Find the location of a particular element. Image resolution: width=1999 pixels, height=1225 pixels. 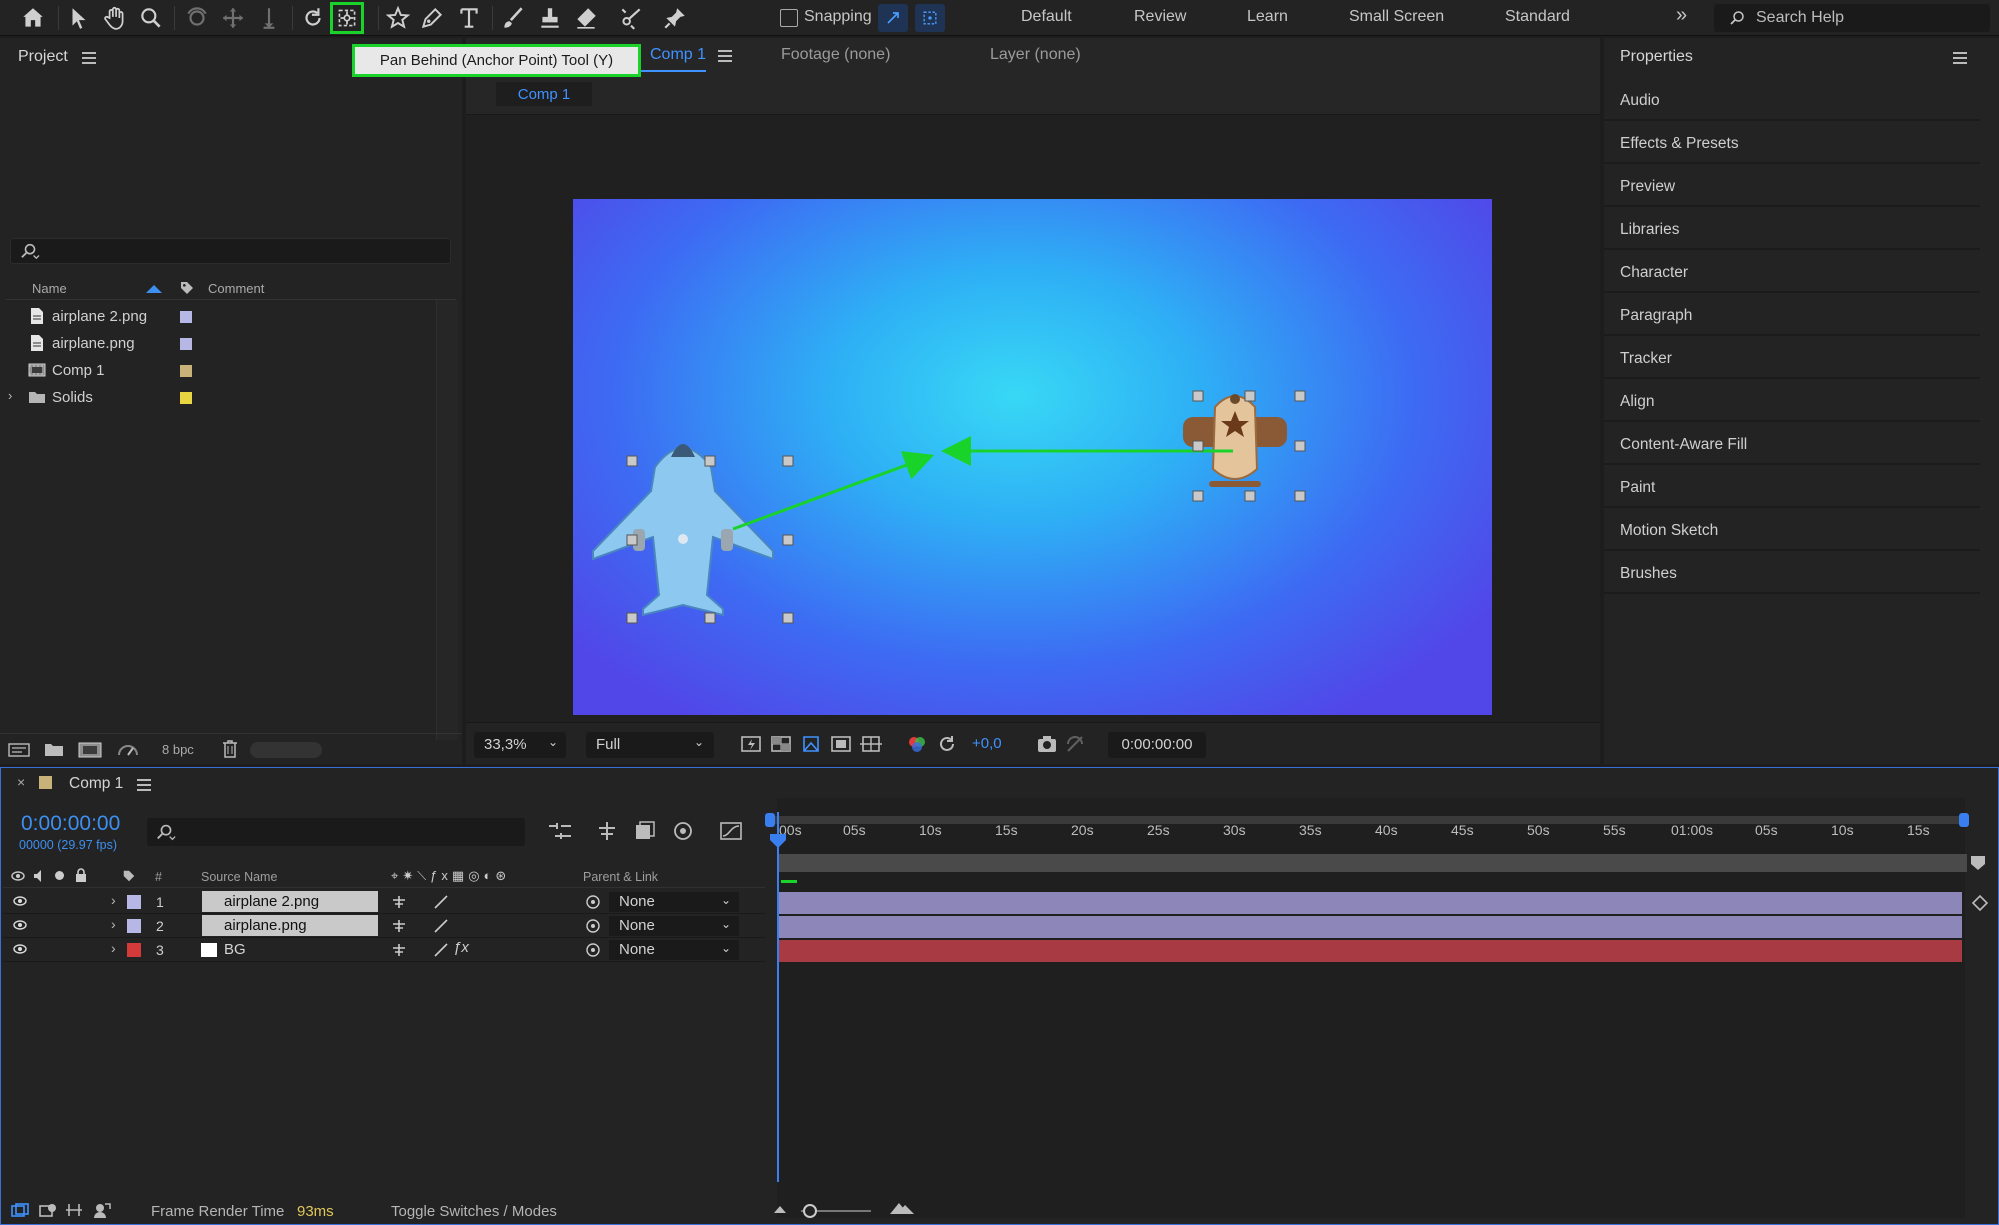

layer-name: airplane.png is located at coordinates (290, 925).